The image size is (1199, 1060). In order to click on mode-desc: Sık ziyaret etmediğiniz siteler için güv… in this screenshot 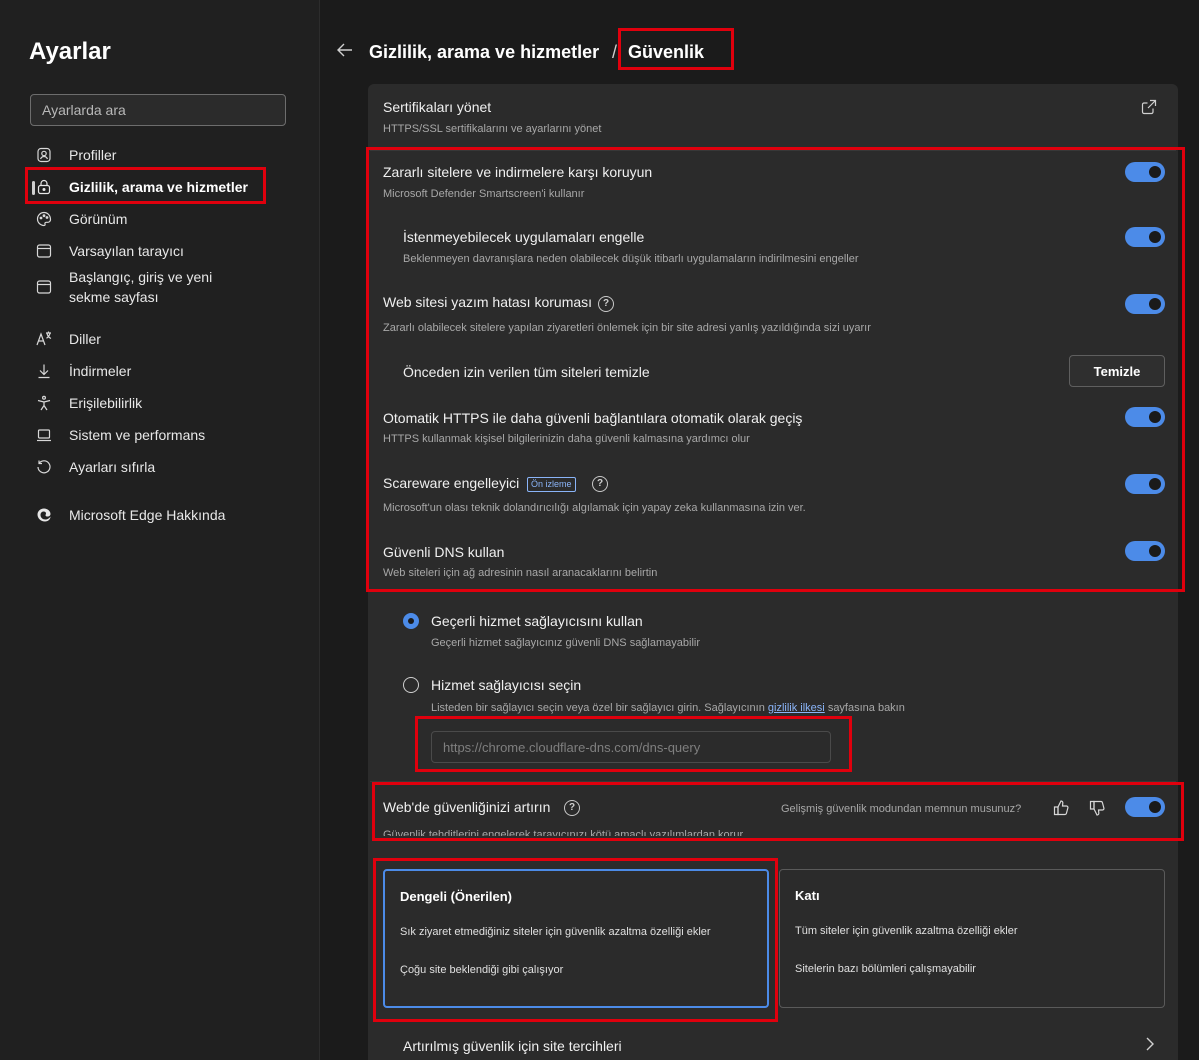, I will do `click(555, 932)`.